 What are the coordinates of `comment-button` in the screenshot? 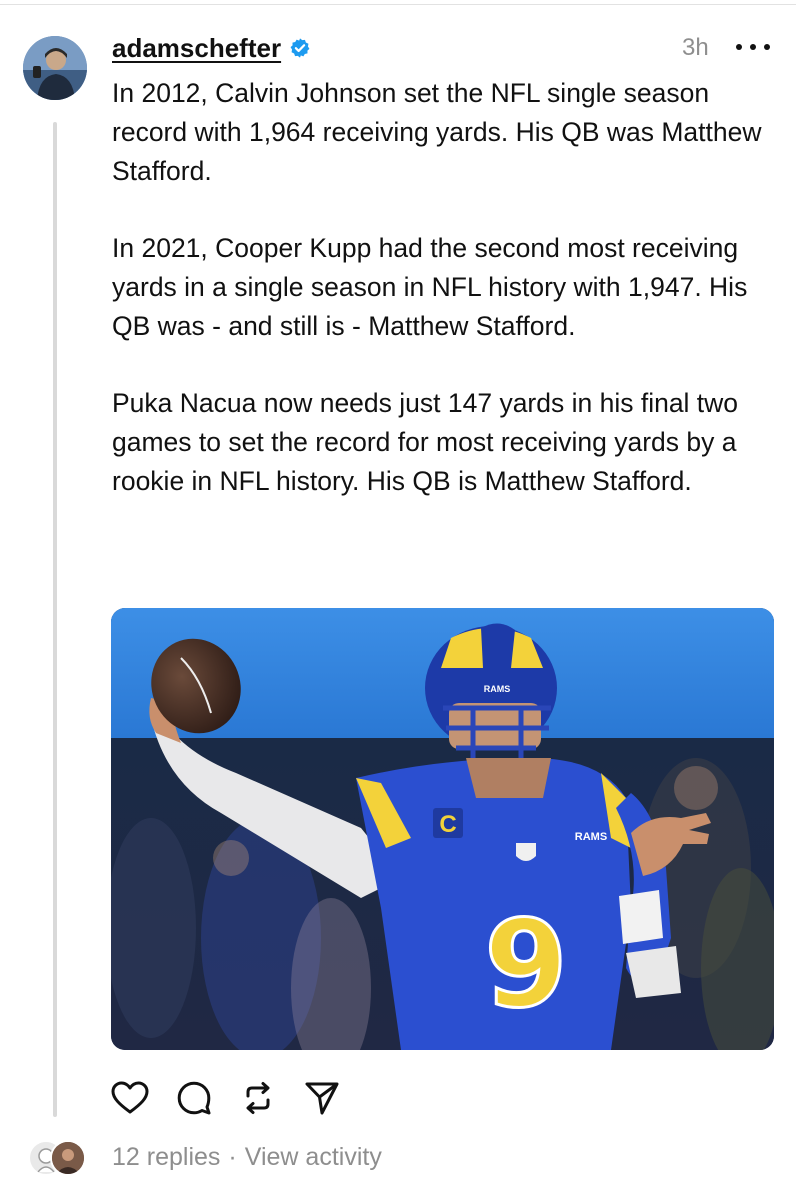 It's located at (194, 1098).